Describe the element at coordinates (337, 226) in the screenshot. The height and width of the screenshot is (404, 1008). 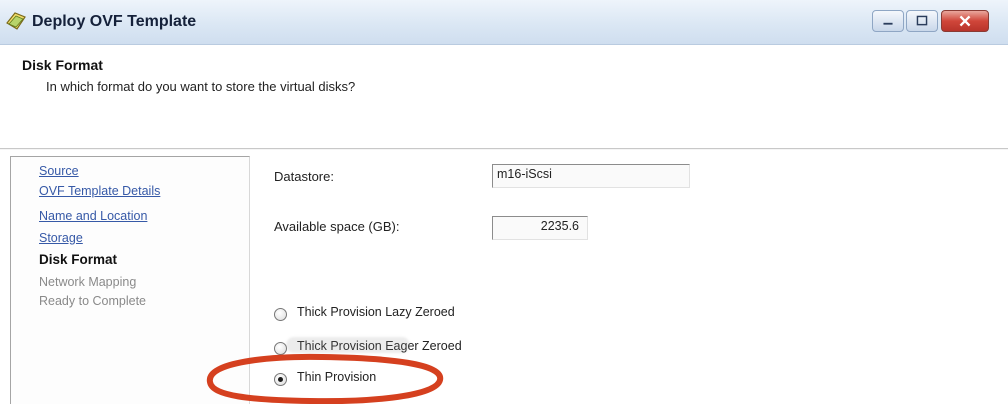
I see `available-space-label: Available space (GB):` at that location.